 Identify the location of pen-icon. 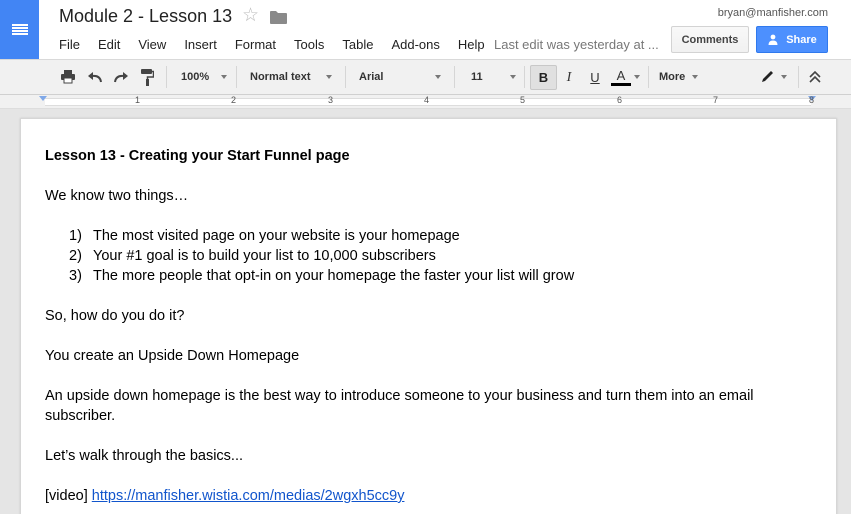
(768, 77).